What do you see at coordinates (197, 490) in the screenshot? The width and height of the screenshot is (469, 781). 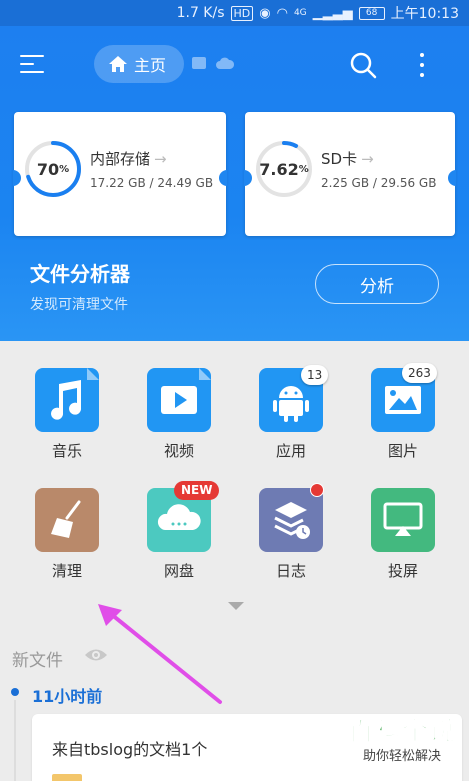 I see `new-badge: NEW` at bounding box center [197, 490].